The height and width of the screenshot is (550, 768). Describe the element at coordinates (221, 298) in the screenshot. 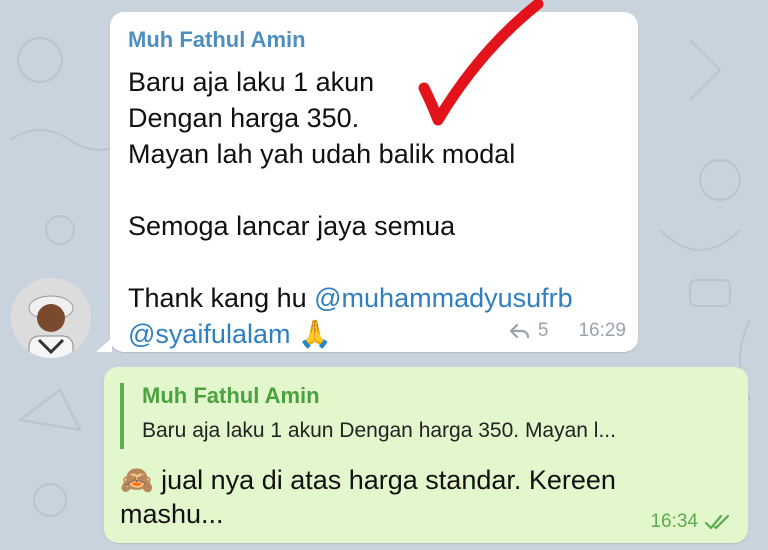

I see `message-line: Thank kang hu` at that location.